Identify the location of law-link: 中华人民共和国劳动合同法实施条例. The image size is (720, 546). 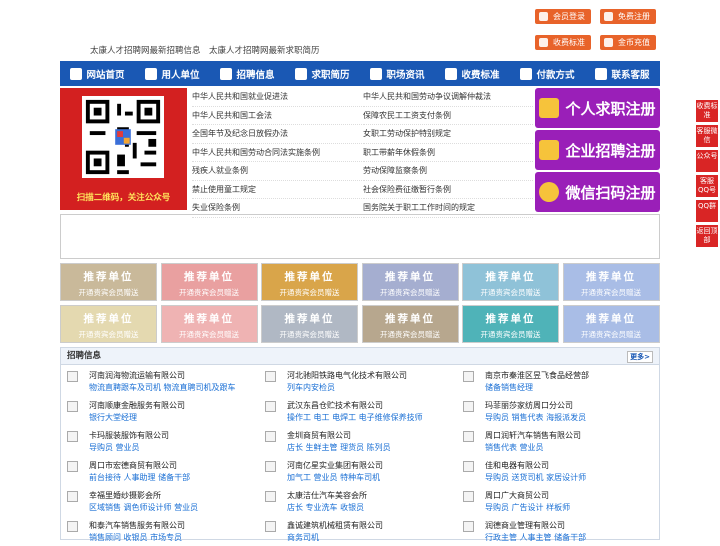
(277, 153).